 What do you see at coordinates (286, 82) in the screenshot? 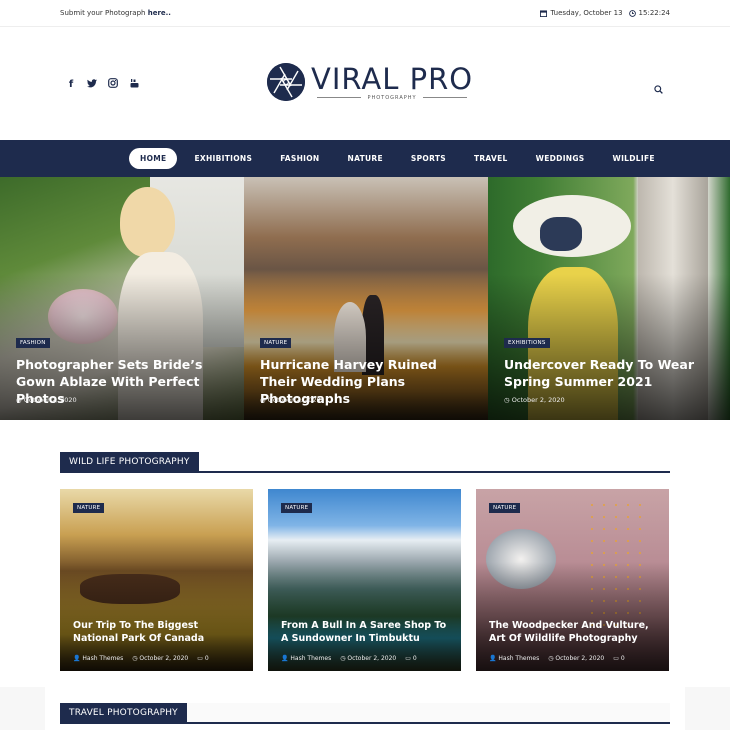
I see `aperture-logo-icon` at bounding box center [286, 82].